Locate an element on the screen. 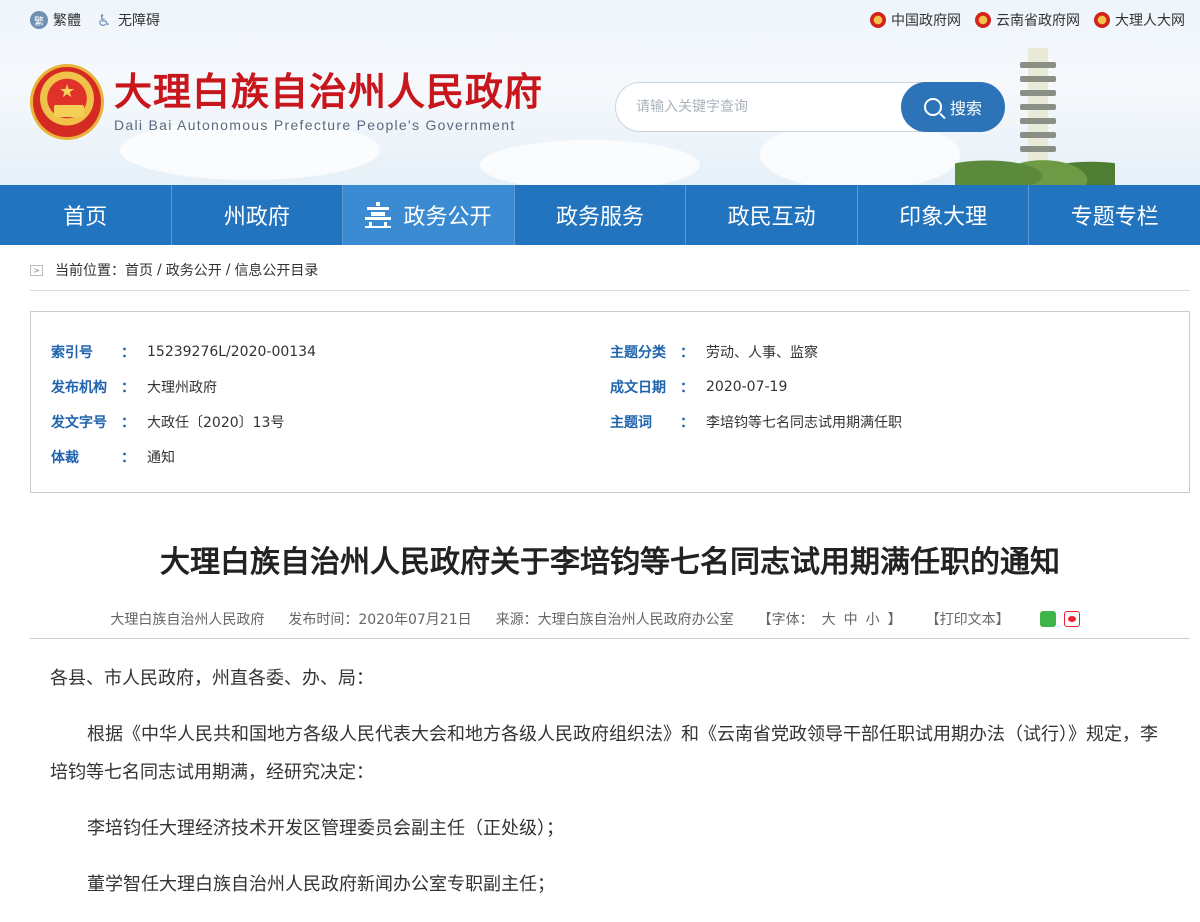 Image resolution: width=1200 pixels, height=922 pixels. wechat-icon is located at coordinates (1047, 618).